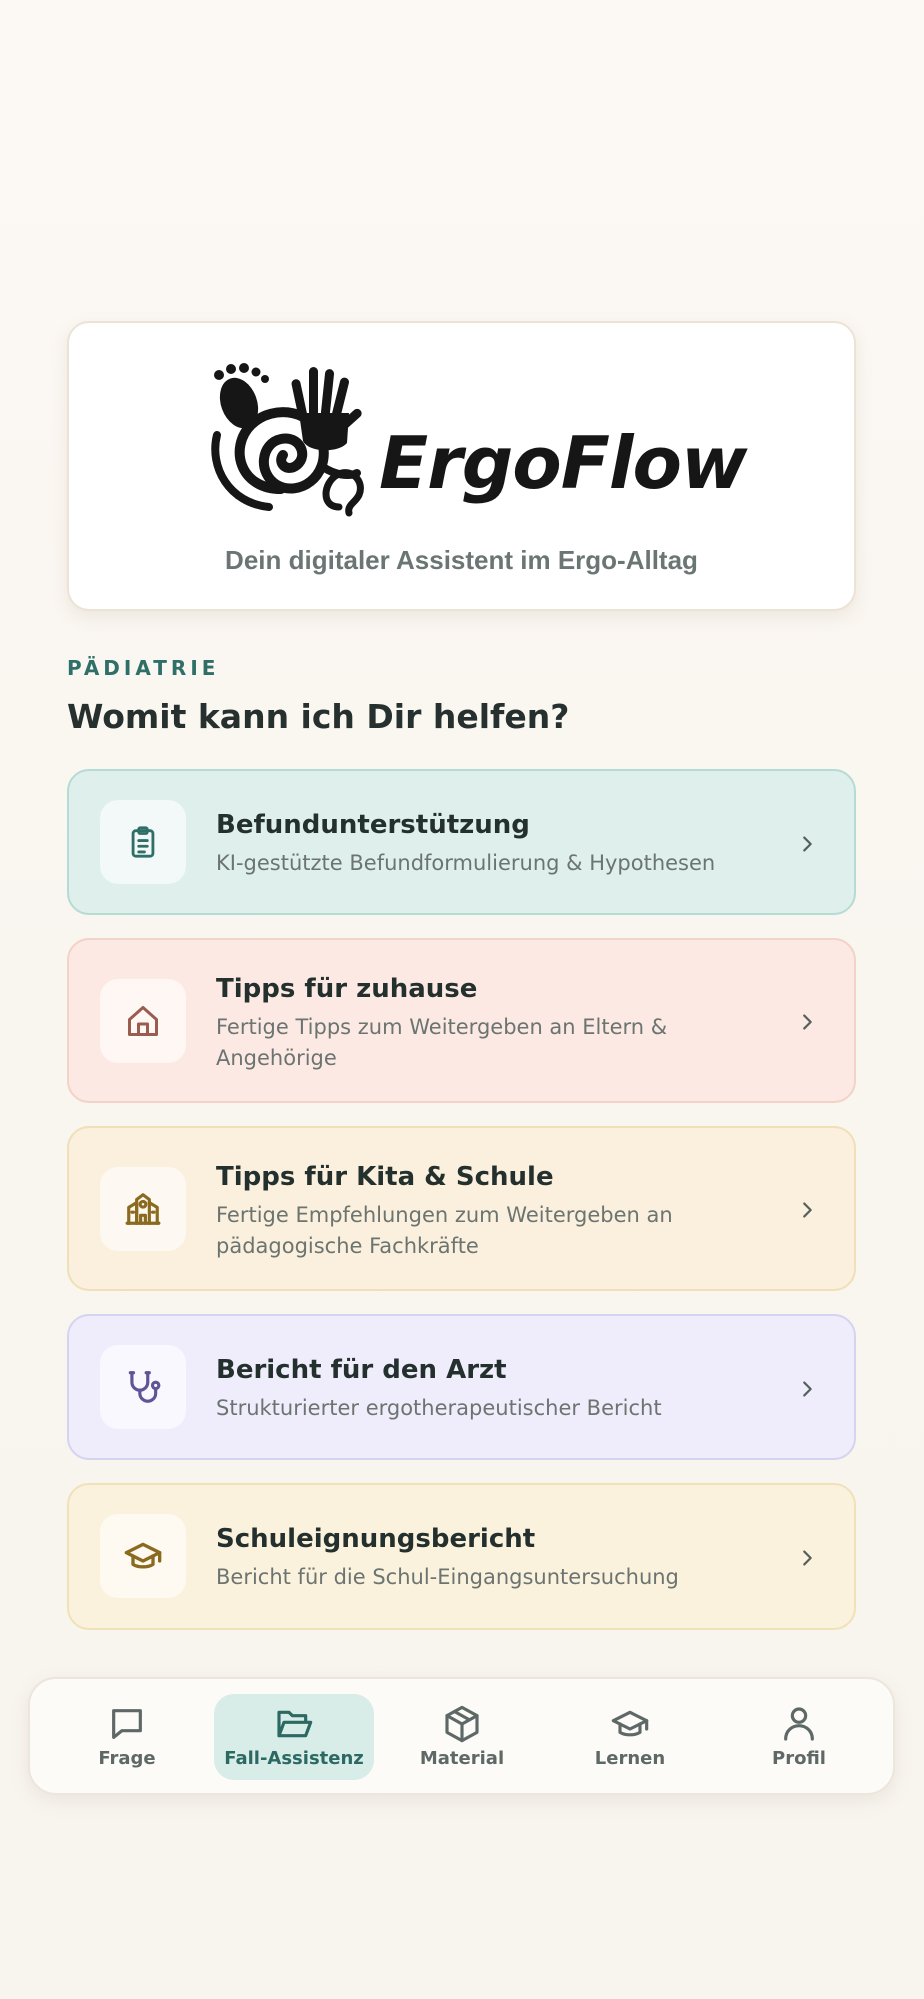 The image size is (924, 1999). What do you see at coordinates (287, 440) in the screenshot?
I see `ergoflow-logo-icon` at bounding box center [287, 440].